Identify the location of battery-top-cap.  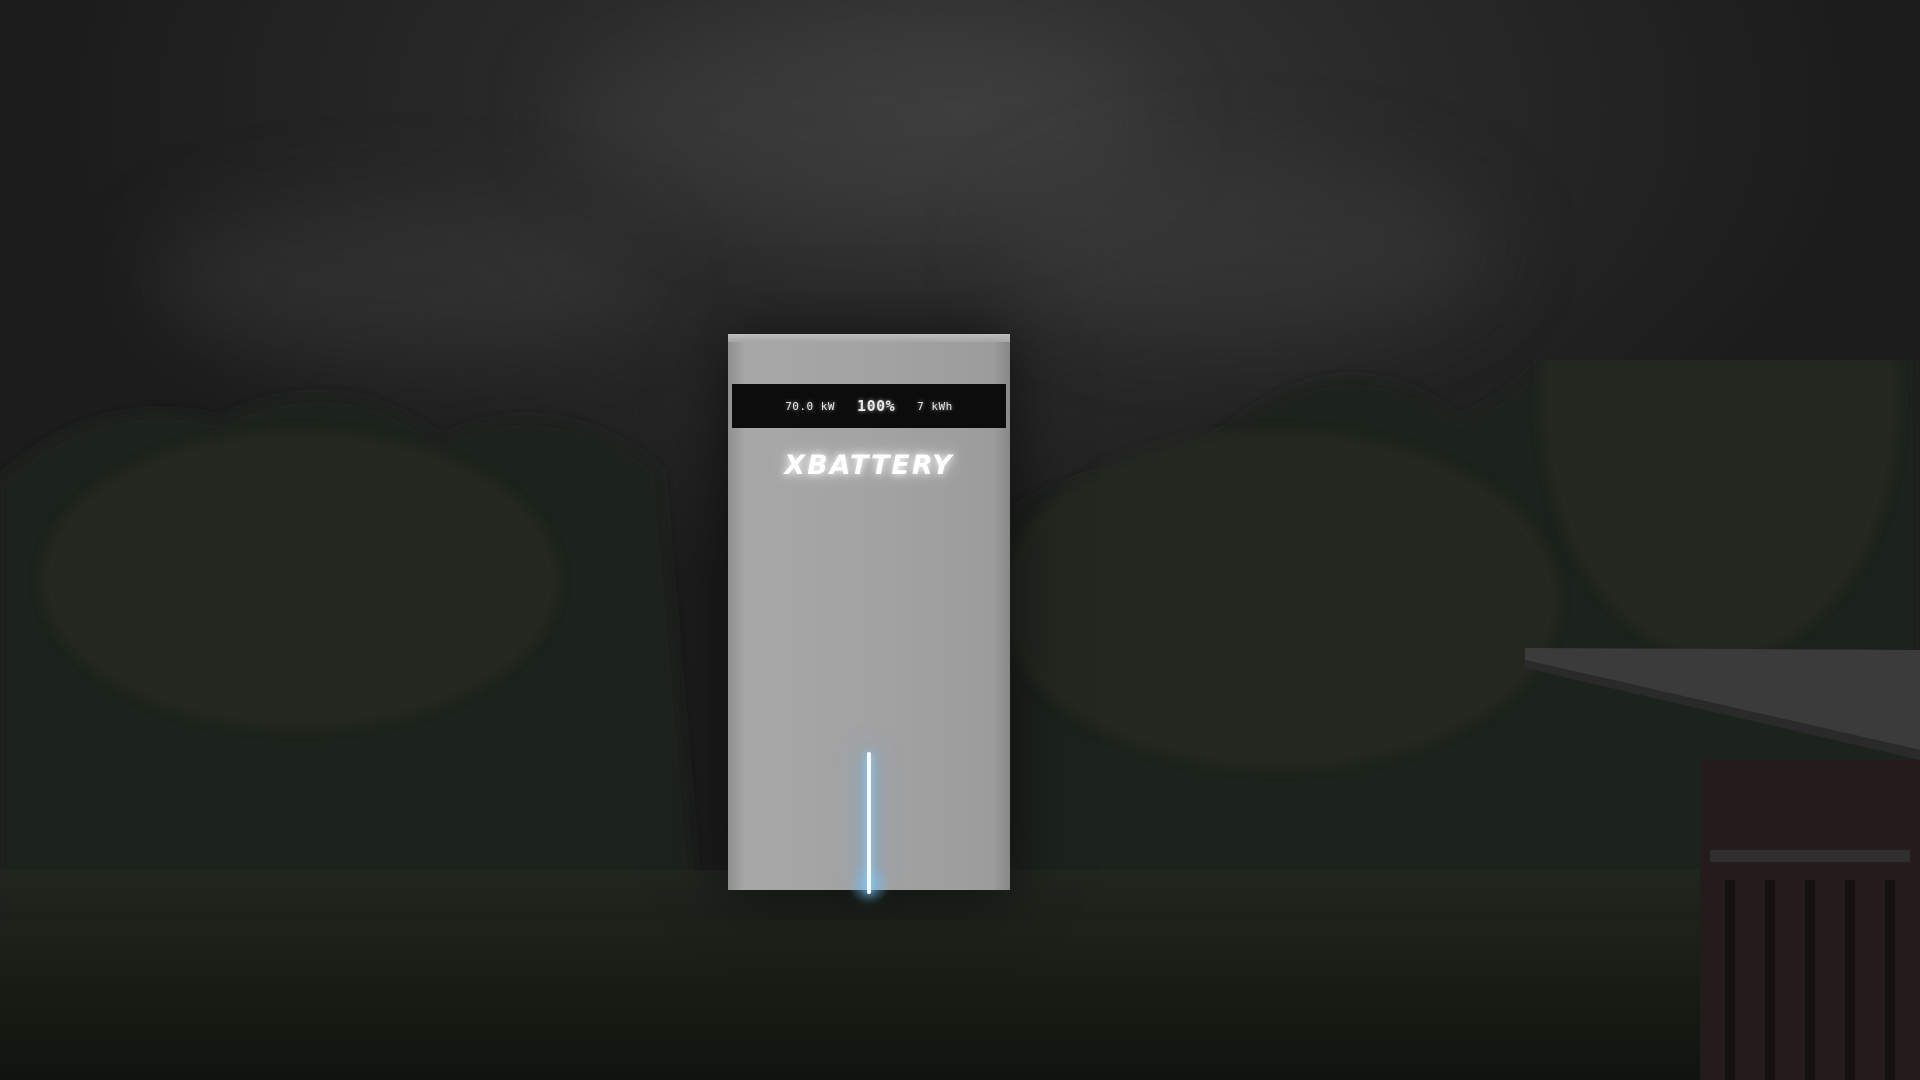
(869, 338).